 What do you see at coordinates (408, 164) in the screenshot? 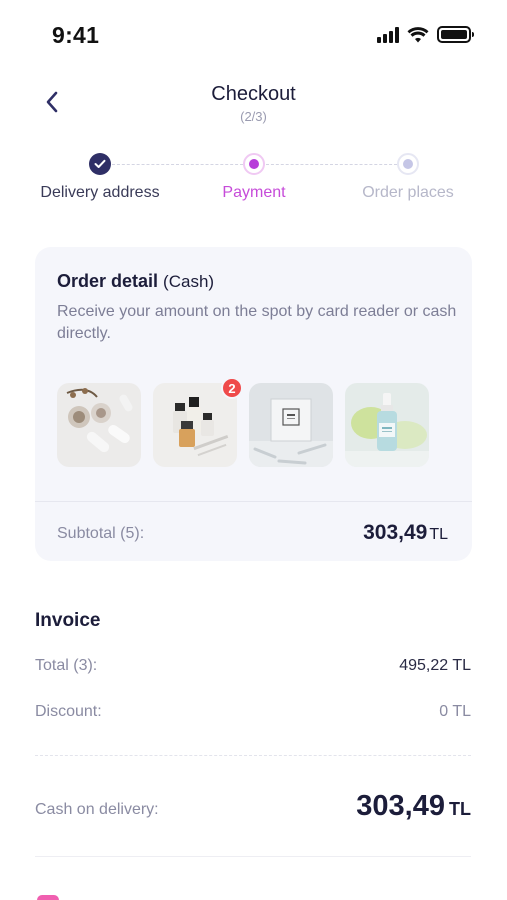
I see `step-order-places-dot` at bounding box center [408, 164].